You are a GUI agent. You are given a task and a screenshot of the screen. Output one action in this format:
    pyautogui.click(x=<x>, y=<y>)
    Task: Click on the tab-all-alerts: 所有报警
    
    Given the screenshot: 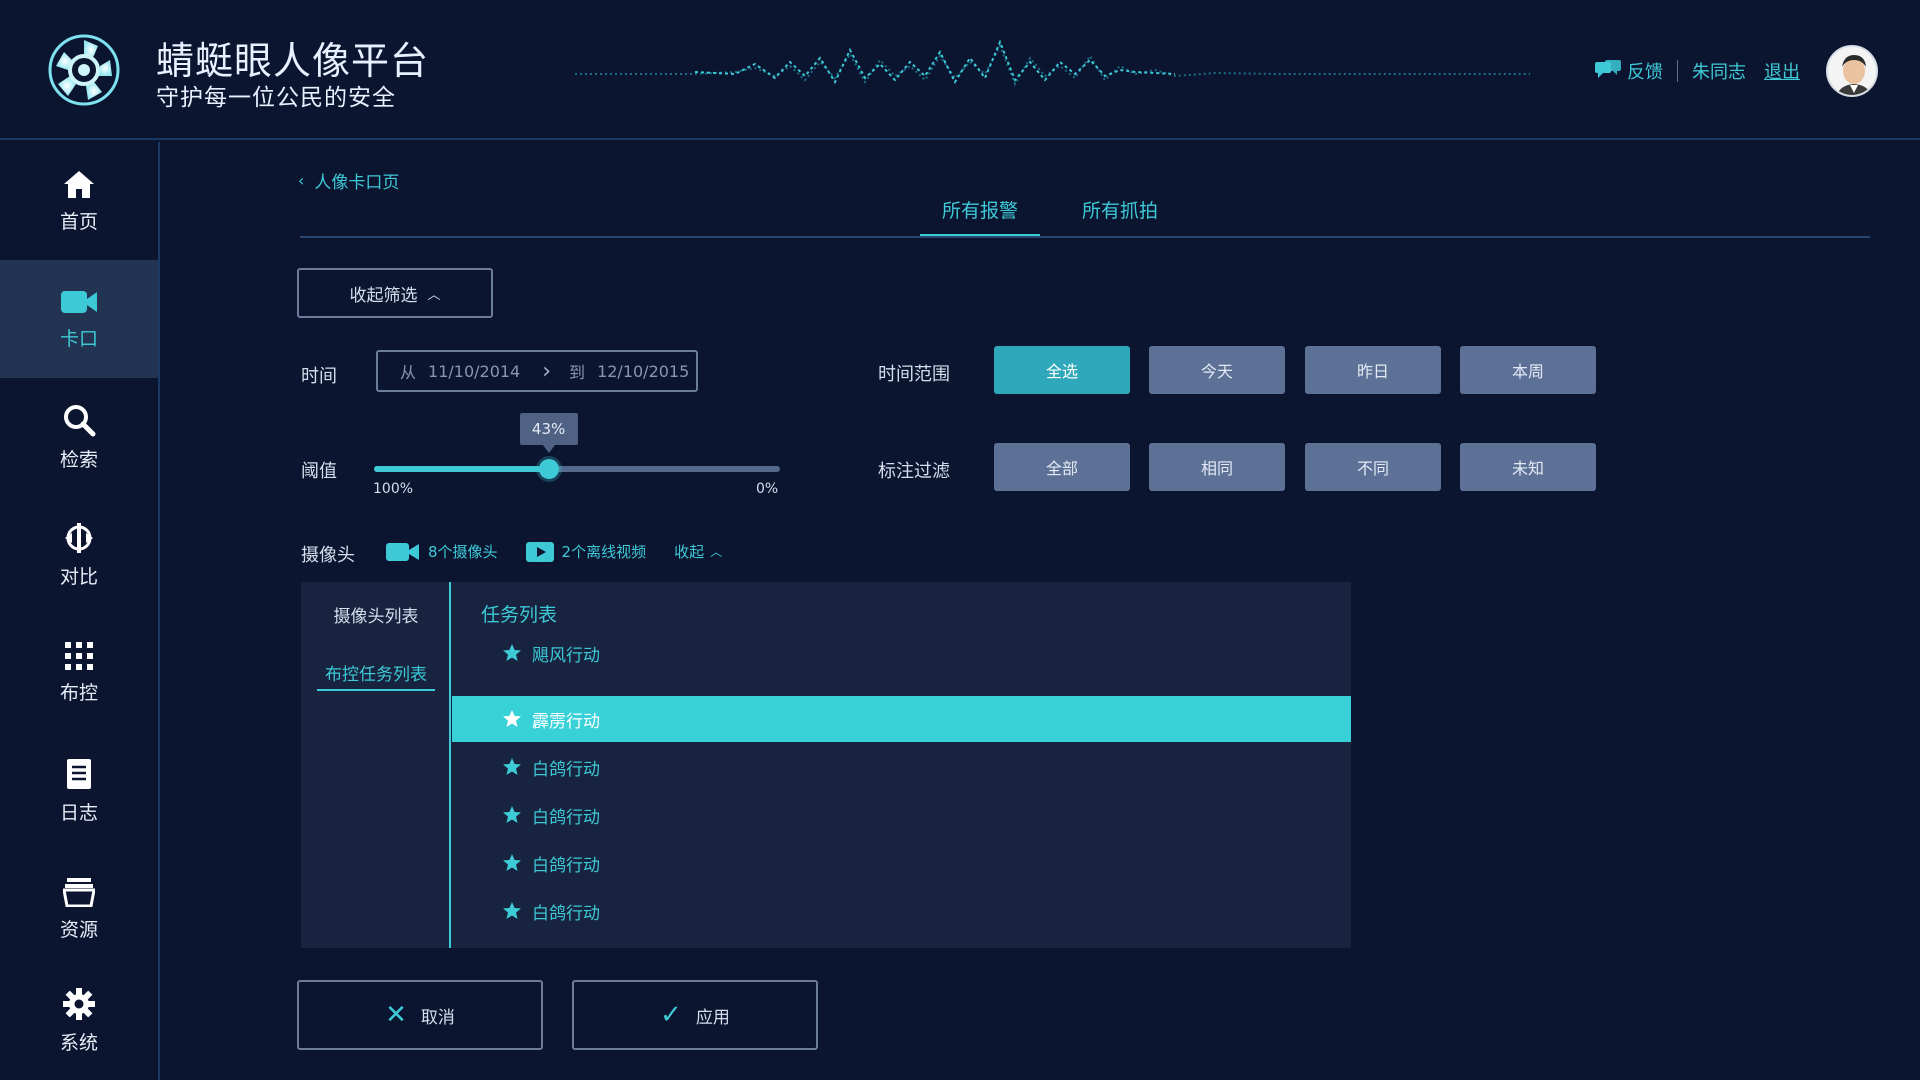 What is the action you would take?
    pyautogui.click(x=980, y=217)
    